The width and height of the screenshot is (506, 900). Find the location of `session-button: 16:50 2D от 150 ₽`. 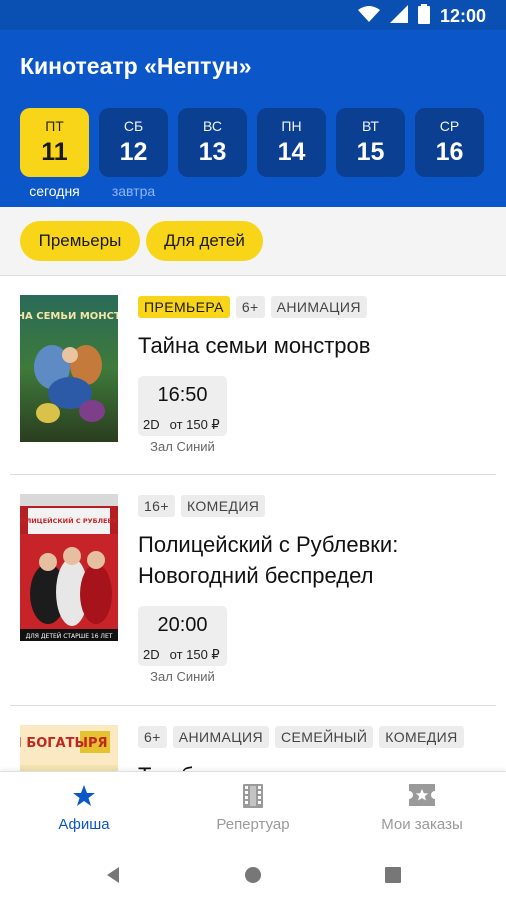

session-button: 16:50 2D от 150 ₽ is located at coordinates (182, 406).